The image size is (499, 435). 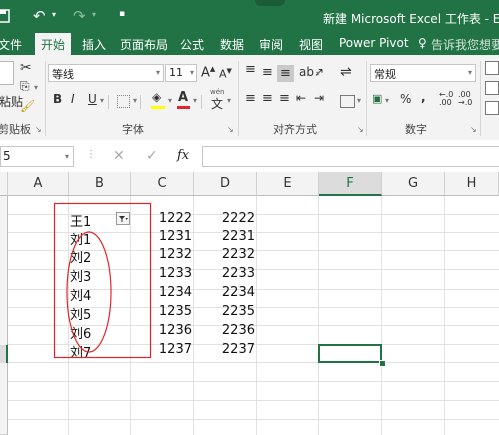 What do you see at coordinates (270, 3) in the screenshot?
I see `title-decoration` at bounding box center [270, 3].